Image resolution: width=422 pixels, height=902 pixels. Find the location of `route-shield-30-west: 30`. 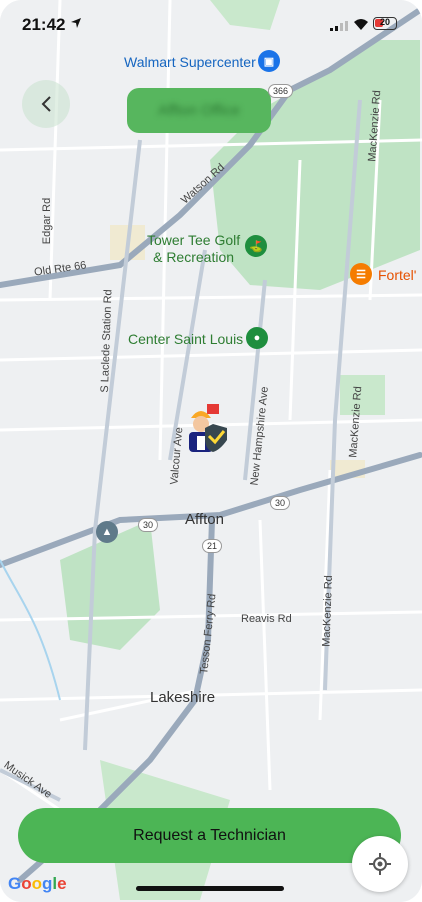

route-shield-30-west: 30 is located at coordinates (148, 525).